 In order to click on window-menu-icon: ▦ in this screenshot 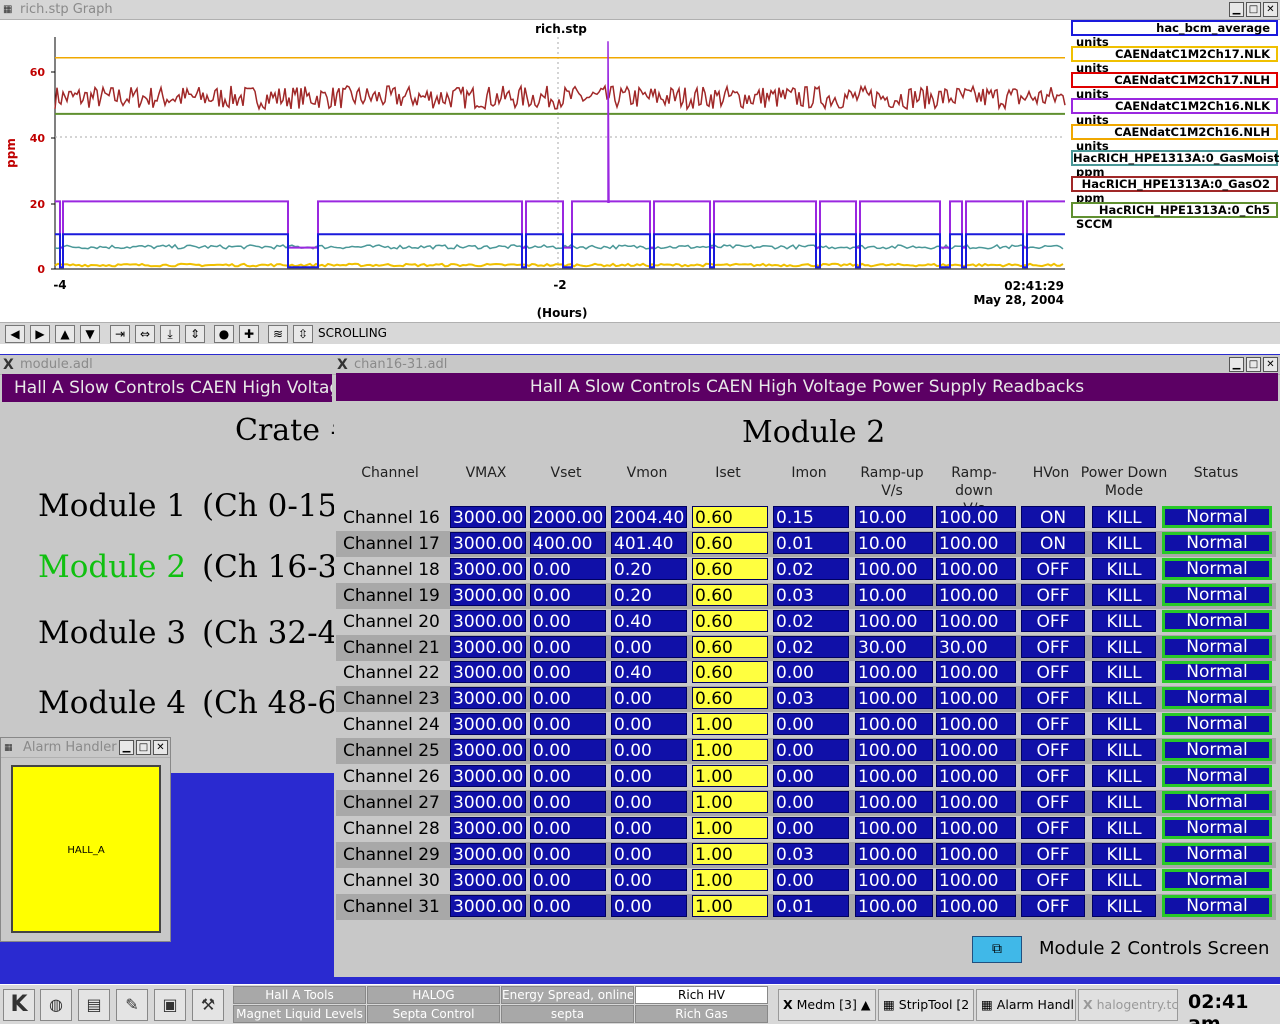, I will do `click(7, 10)`.